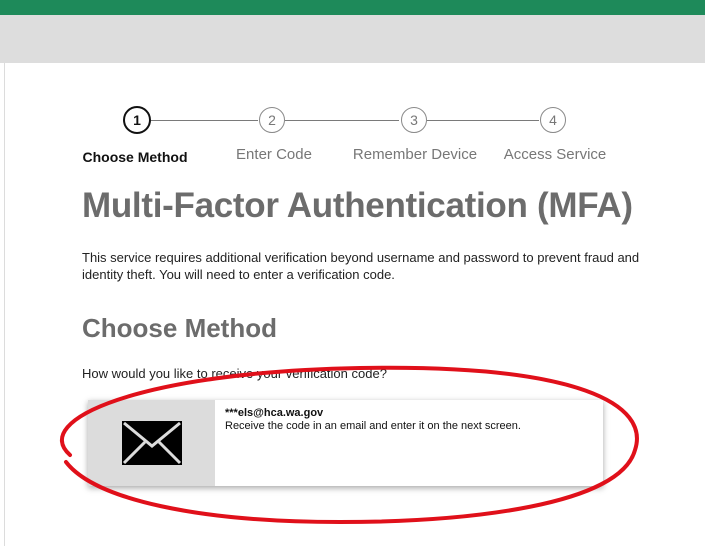 Image resolution: width=705 pixels, height=546 pixels. What do you see at coordinates (415, 154) in the screenshot?
I see `step-3-label: Remember Device` at bounding box center [415, 154].